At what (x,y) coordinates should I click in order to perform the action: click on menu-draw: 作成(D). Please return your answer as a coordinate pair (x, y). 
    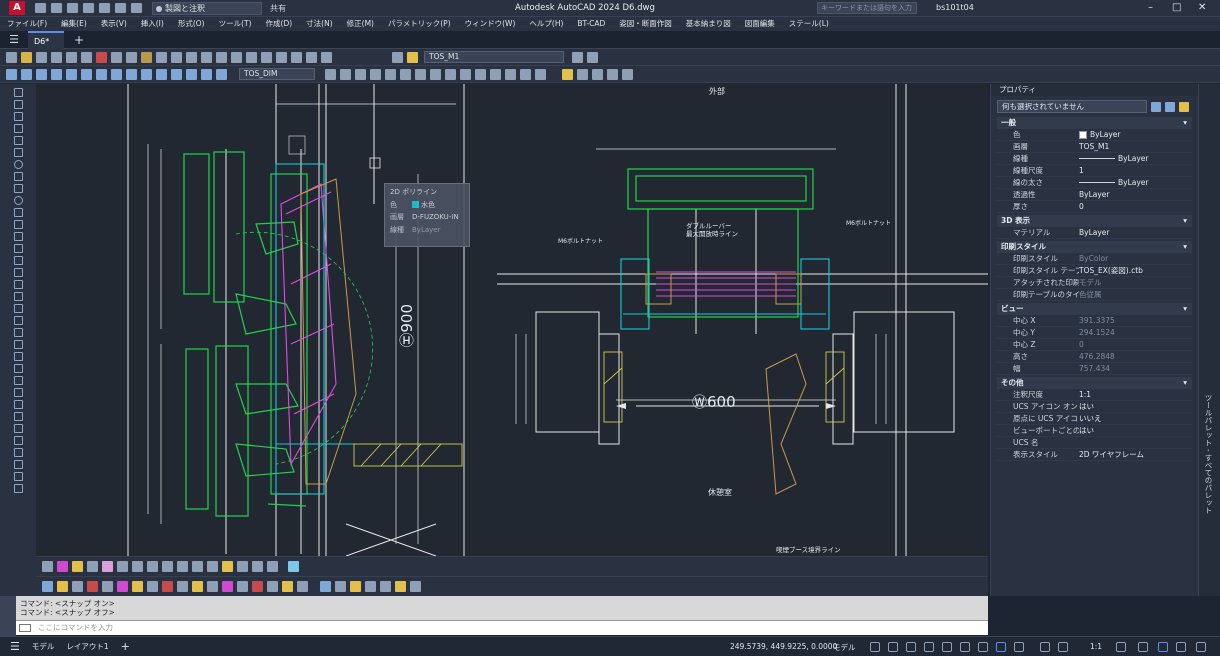
    Looking at the image, I should click on (279, 24).